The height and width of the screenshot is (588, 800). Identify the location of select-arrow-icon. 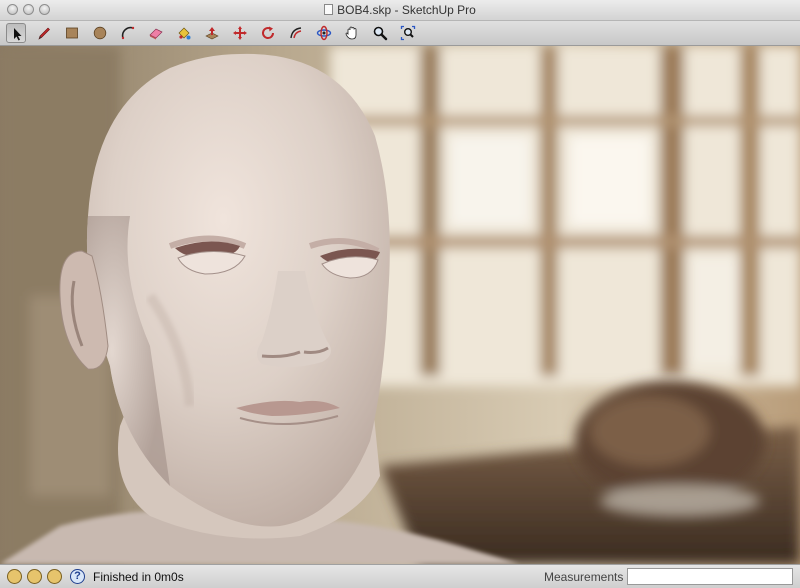
(18, 34).